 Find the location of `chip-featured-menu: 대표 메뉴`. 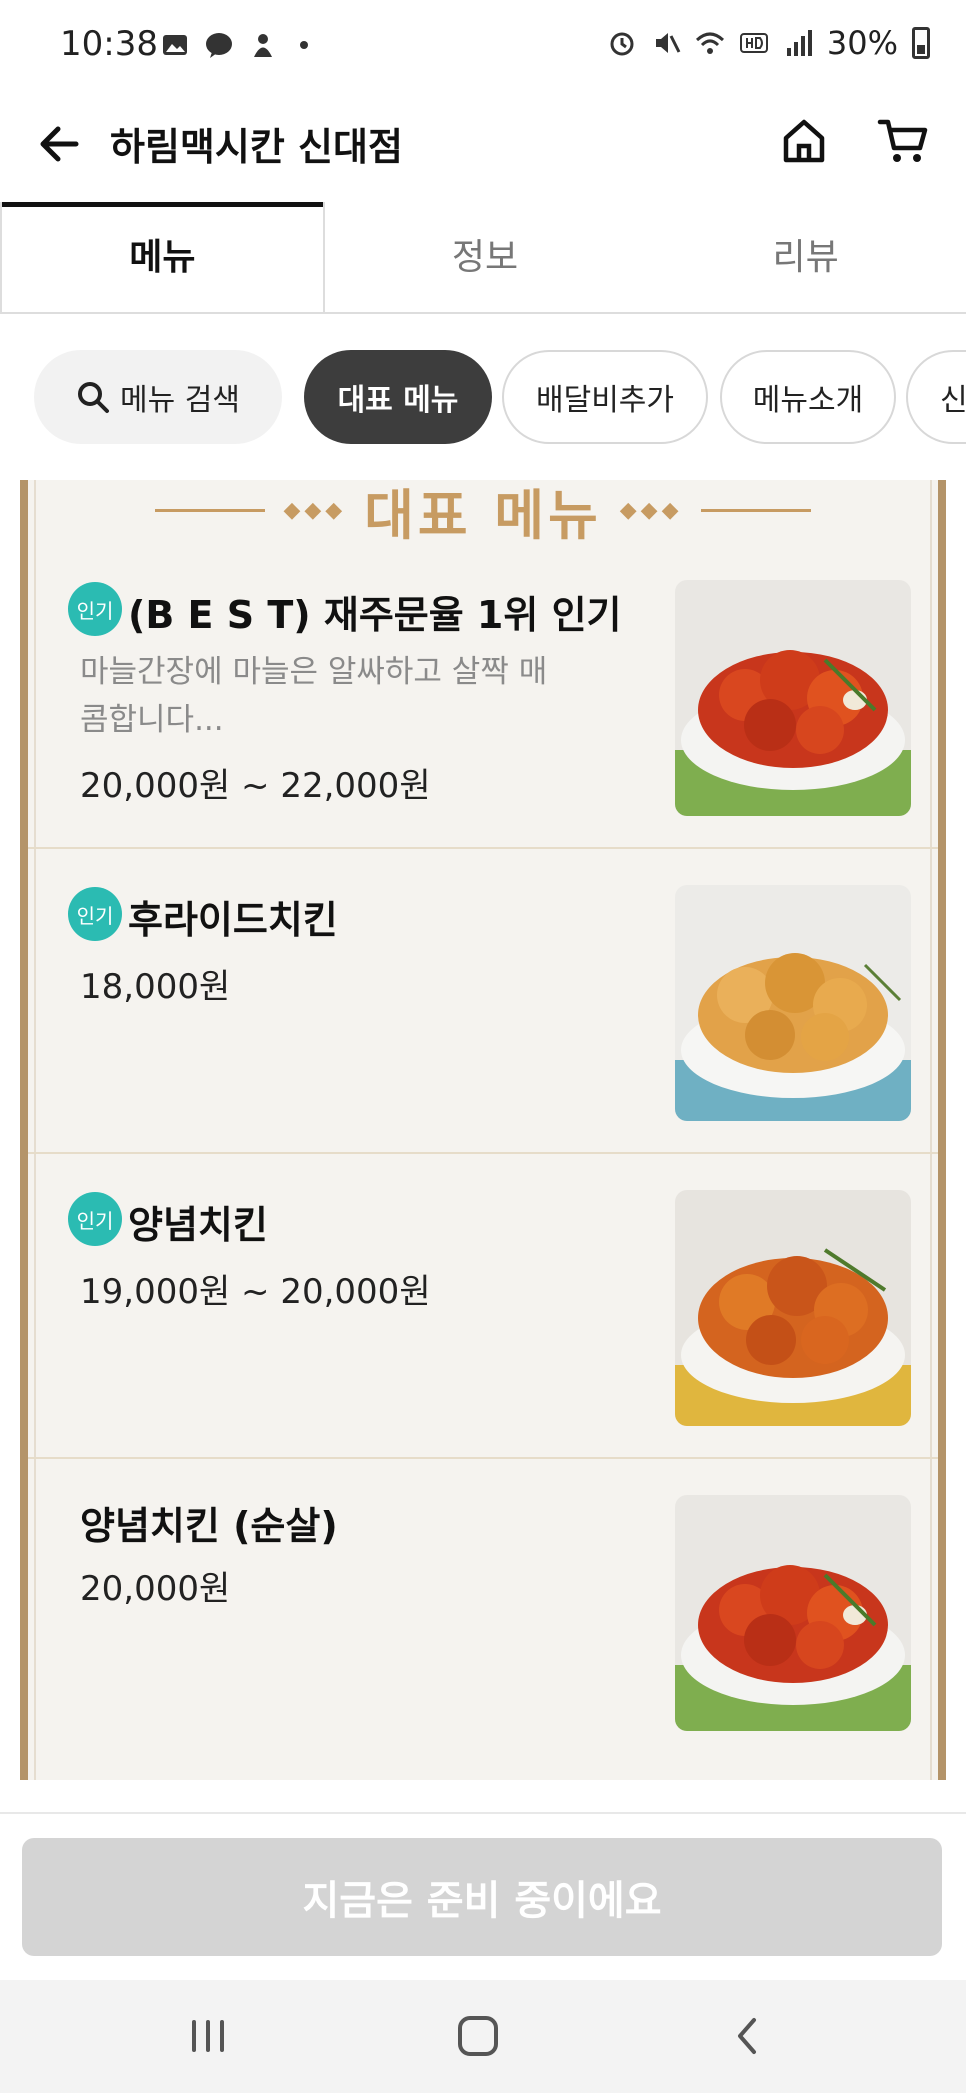

chip-featured-menu: 대표 메뉴 is located at coordinates (398, 397).